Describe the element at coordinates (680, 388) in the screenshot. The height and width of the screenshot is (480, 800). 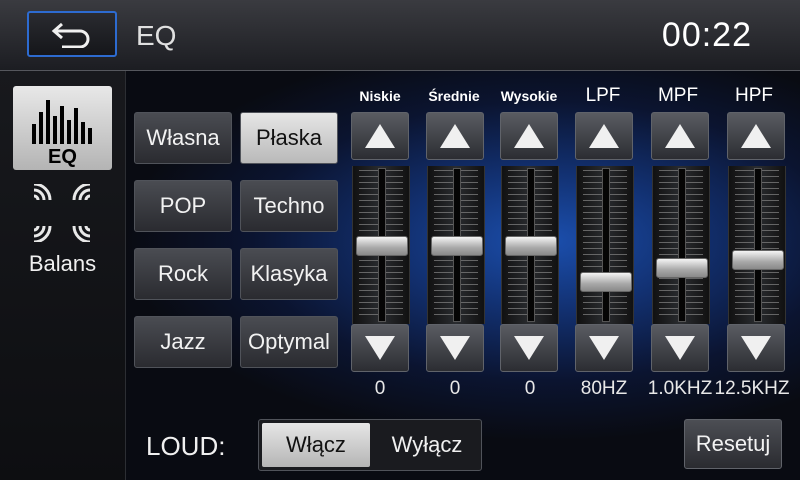
I see `band-value: 1.0KHZ` at that location.